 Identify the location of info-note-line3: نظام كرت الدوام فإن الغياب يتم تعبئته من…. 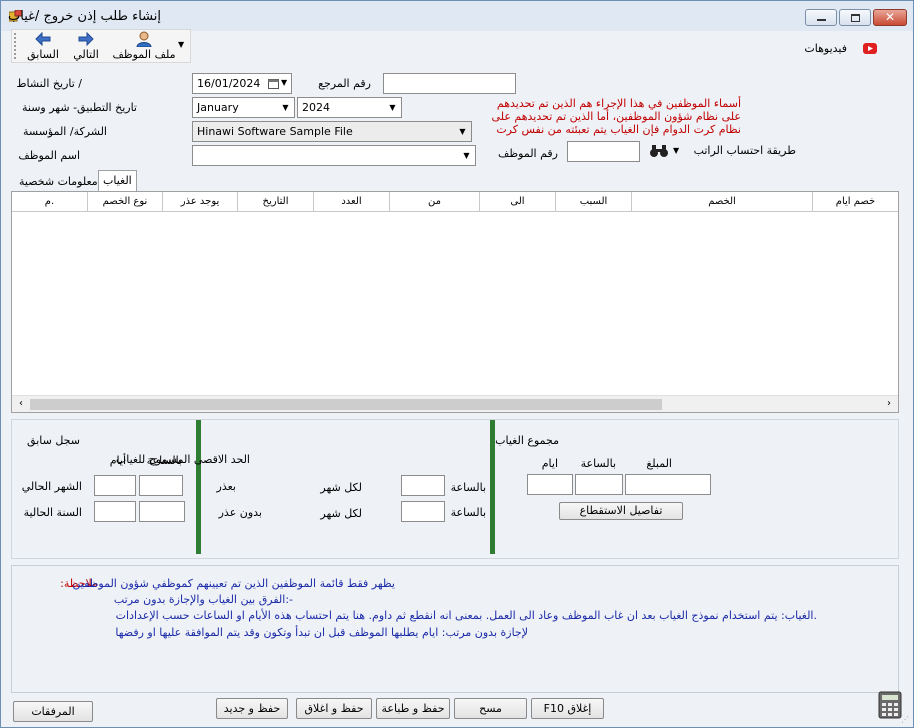
(618, 129).